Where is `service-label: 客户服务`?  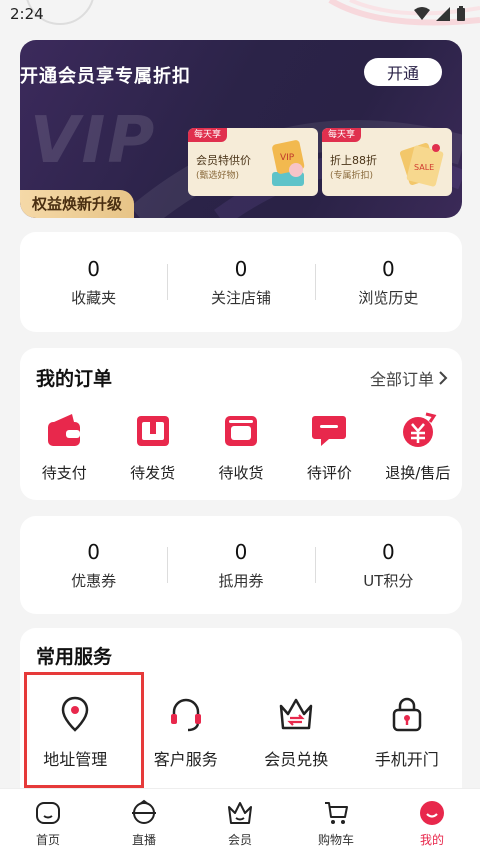 service-label: 客户服务 is located at coordinates (185, 759).